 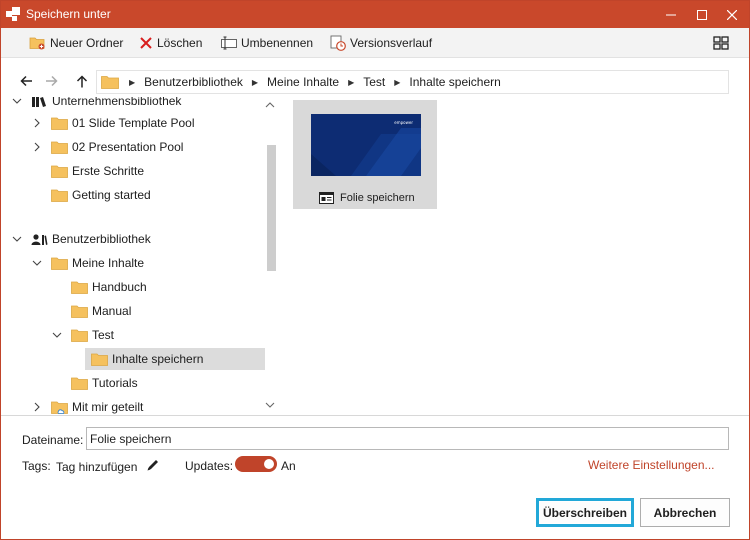 I want to click on close-button, so click(x=732, y=14).